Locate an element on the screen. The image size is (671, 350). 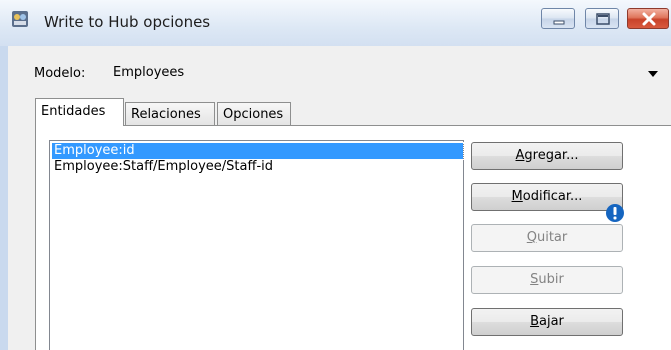
model-dropdown: Employees is located at coordinates (386, 73).